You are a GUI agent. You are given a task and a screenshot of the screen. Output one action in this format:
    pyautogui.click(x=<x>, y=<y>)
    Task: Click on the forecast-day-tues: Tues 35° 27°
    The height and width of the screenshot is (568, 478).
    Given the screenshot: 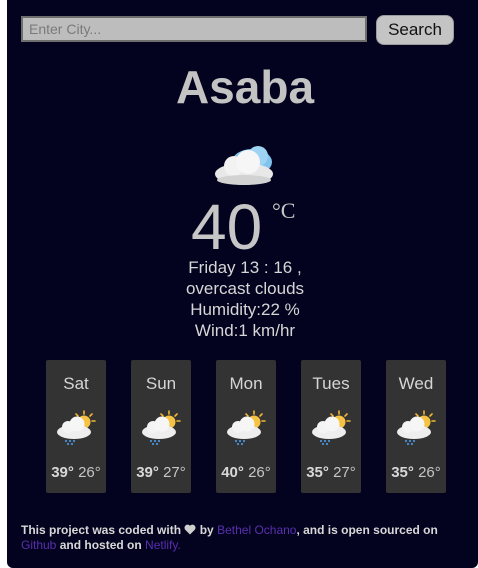 What is the action you would take?
    pyautogui.click(x=331, y=426)
    